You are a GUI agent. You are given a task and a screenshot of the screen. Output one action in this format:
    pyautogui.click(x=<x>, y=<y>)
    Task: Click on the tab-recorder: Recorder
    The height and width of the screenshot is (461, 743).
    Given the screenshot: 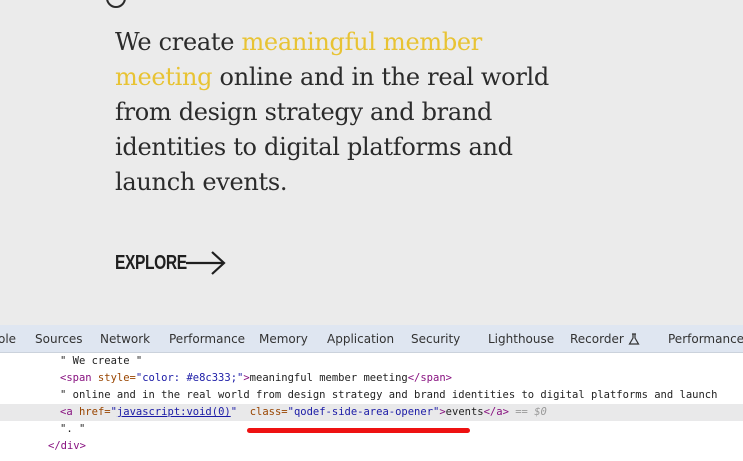 What is the action you would take?
    pyautogui.click(x=605, y=339)
    